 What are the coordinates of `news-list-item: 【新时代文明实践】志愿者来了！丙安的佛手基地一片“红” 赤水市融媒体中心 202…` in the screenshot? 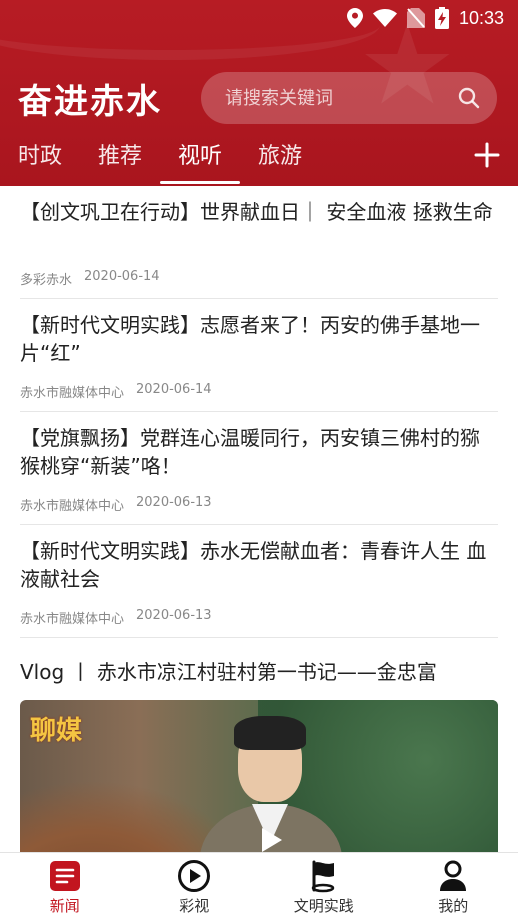 It's located at (259, 355).